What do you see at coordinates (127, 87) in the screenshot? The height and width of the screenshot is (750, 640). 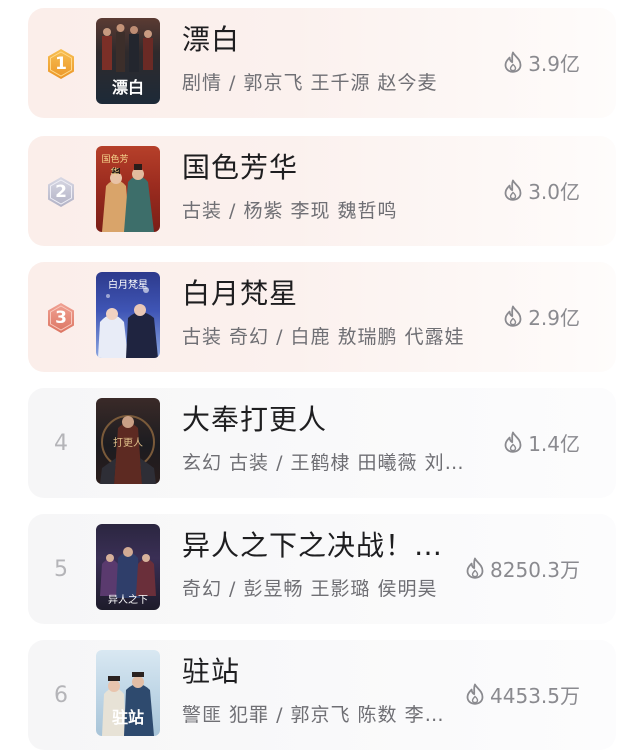 I see `poster-title-art: 漂白` at bounding box center [127, 87].